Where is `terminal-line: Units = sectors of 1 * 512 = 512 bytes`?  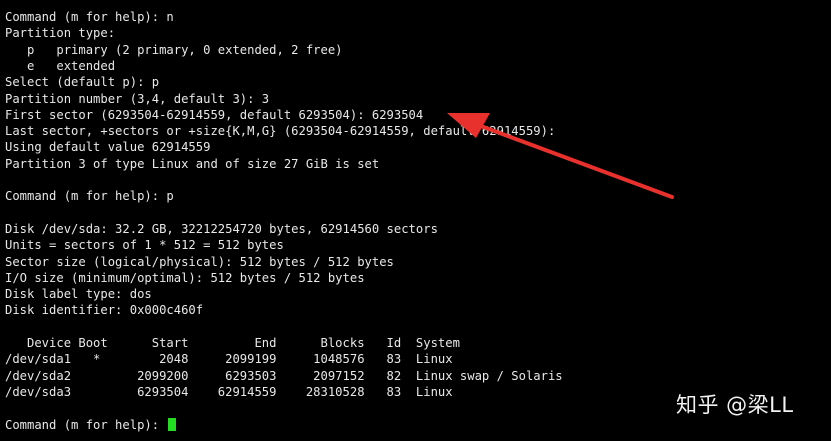
terminal-line: Units = sectors of 1 * 512 = 512 bytes is located at coordinates (144, 245).